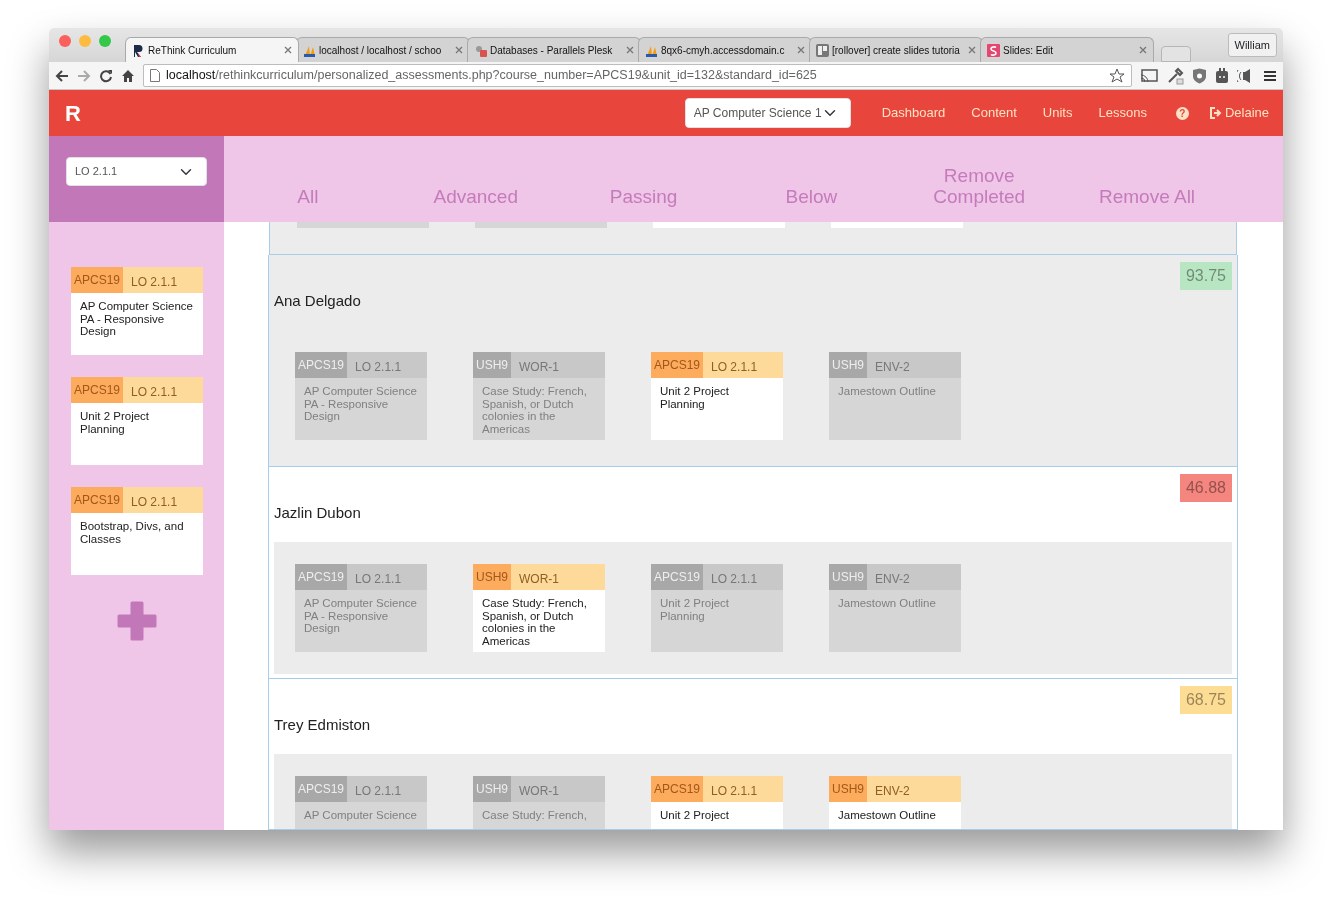  I want to click on plug-icon, so click(1222, 75).